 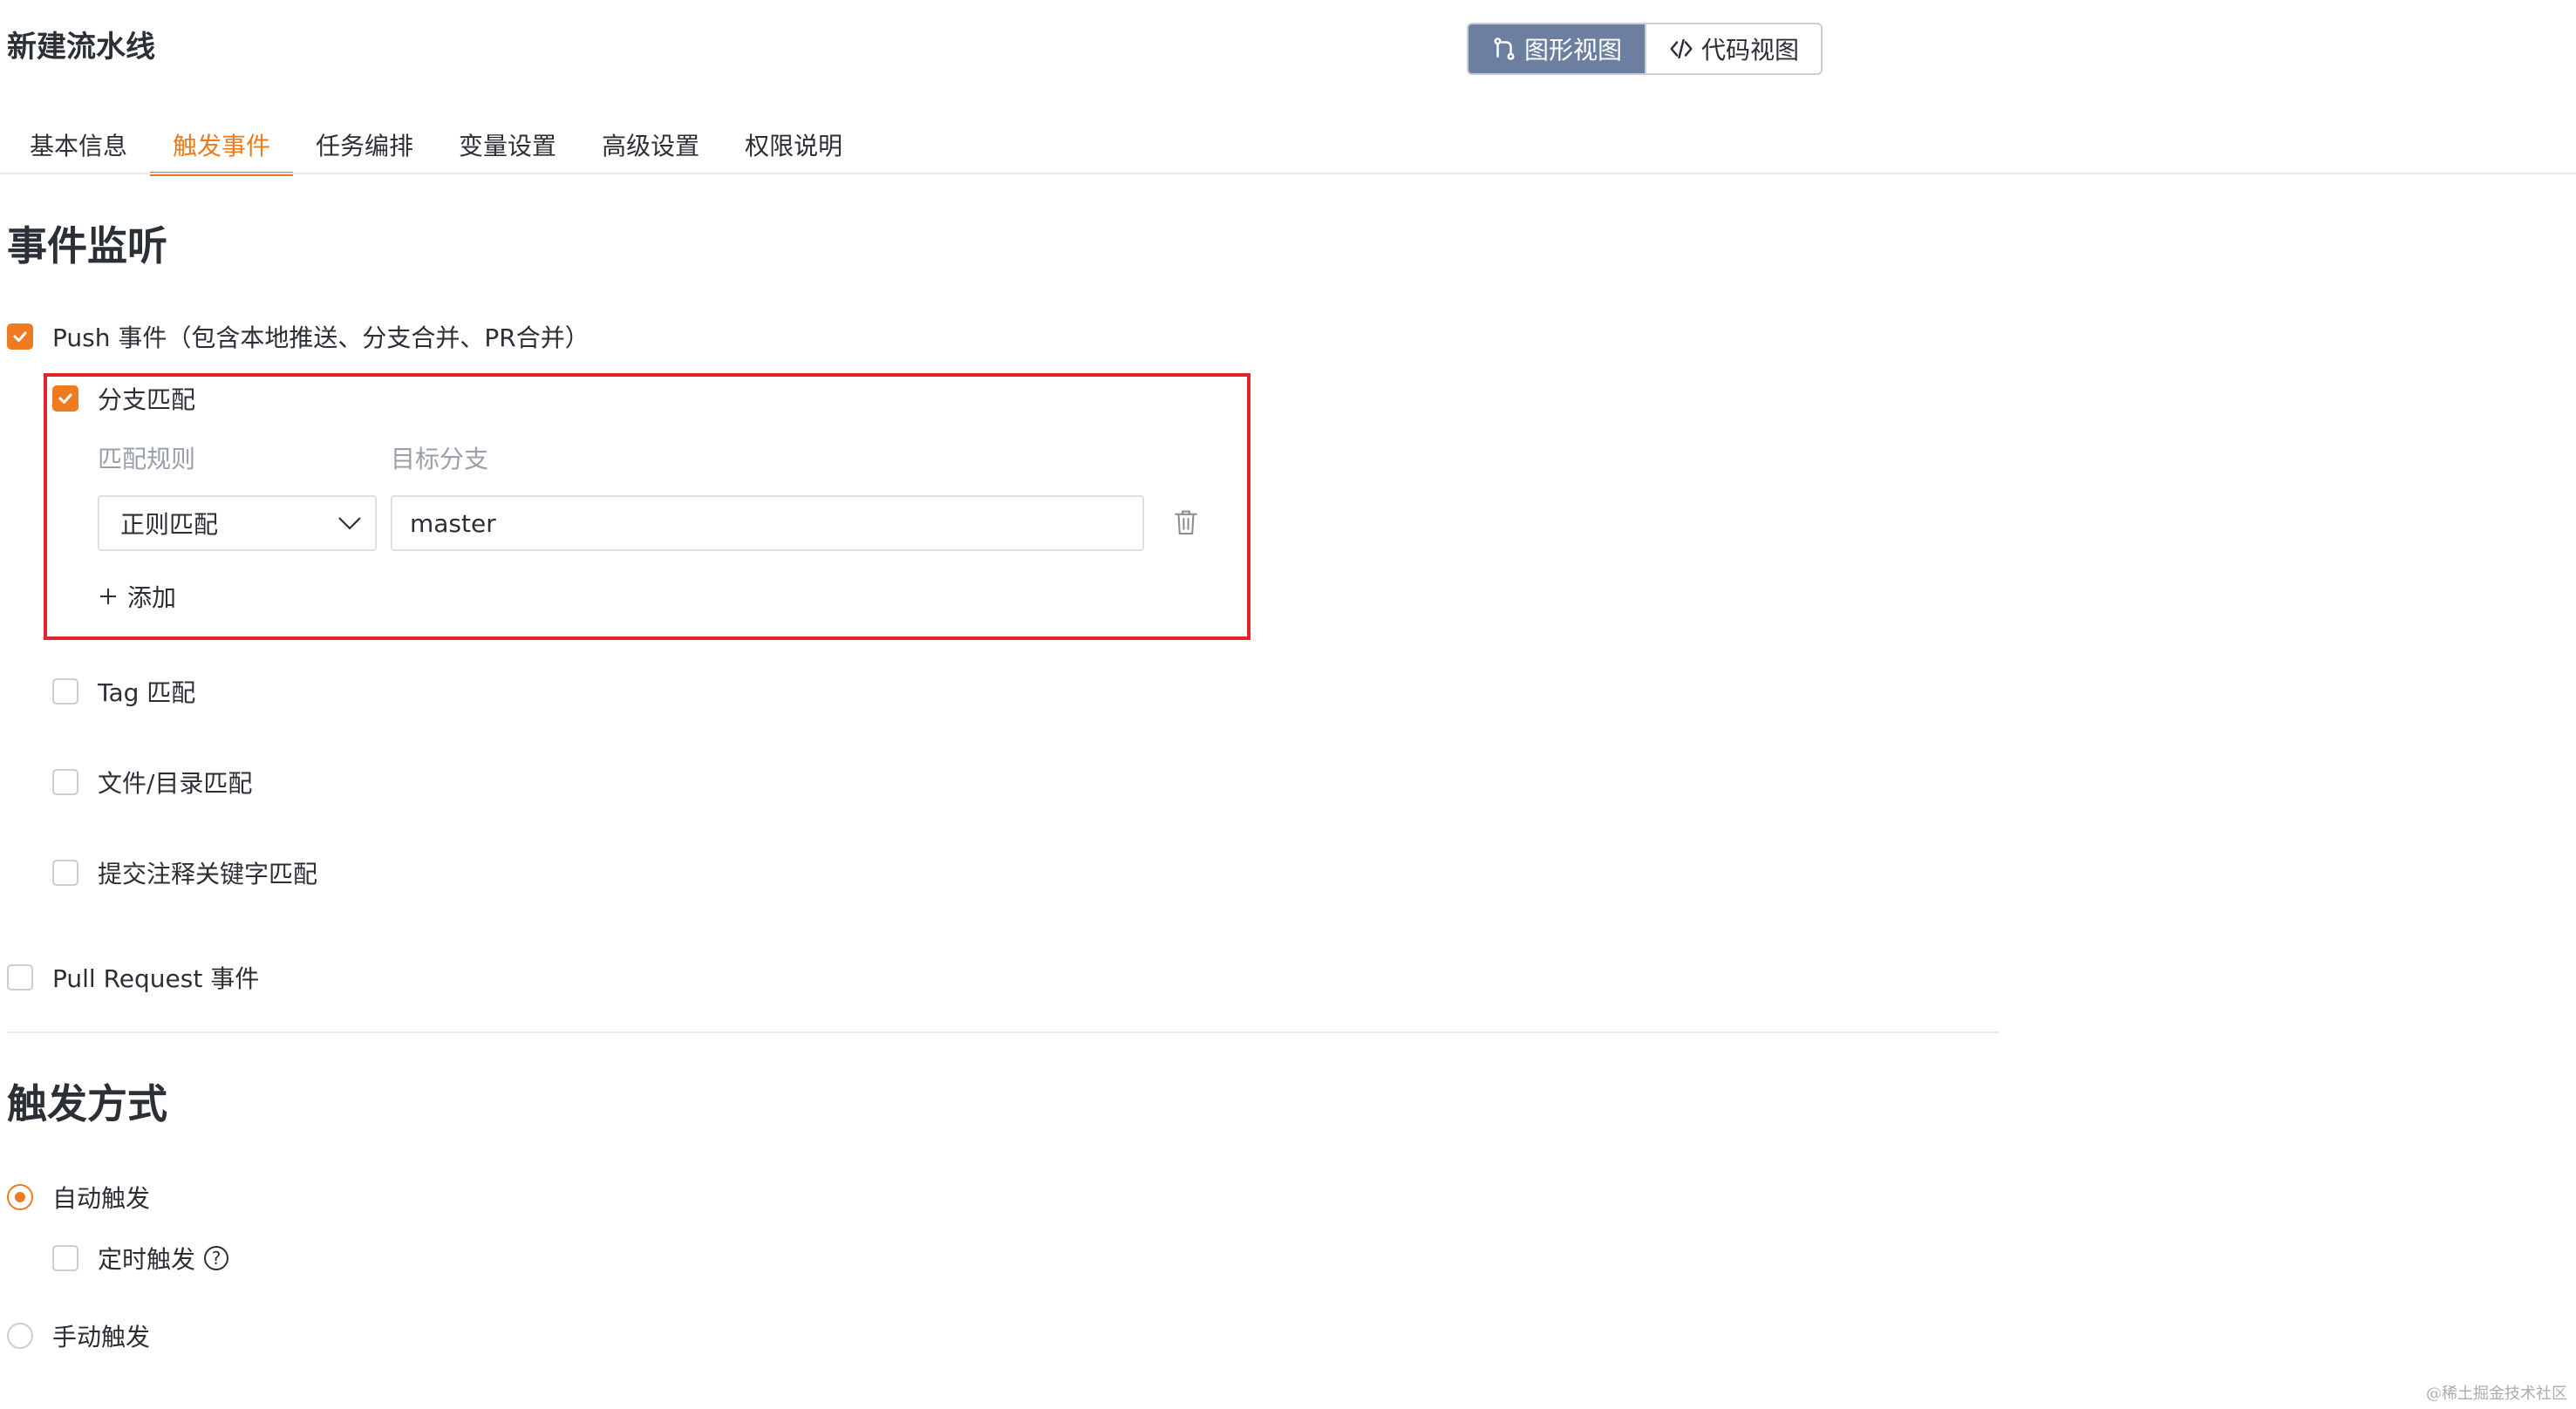 What do you see at coordinates (1572, 51) in the screenshot?
I see `graphic-view-label: 图形视图` at bounding box center [1572, 51].